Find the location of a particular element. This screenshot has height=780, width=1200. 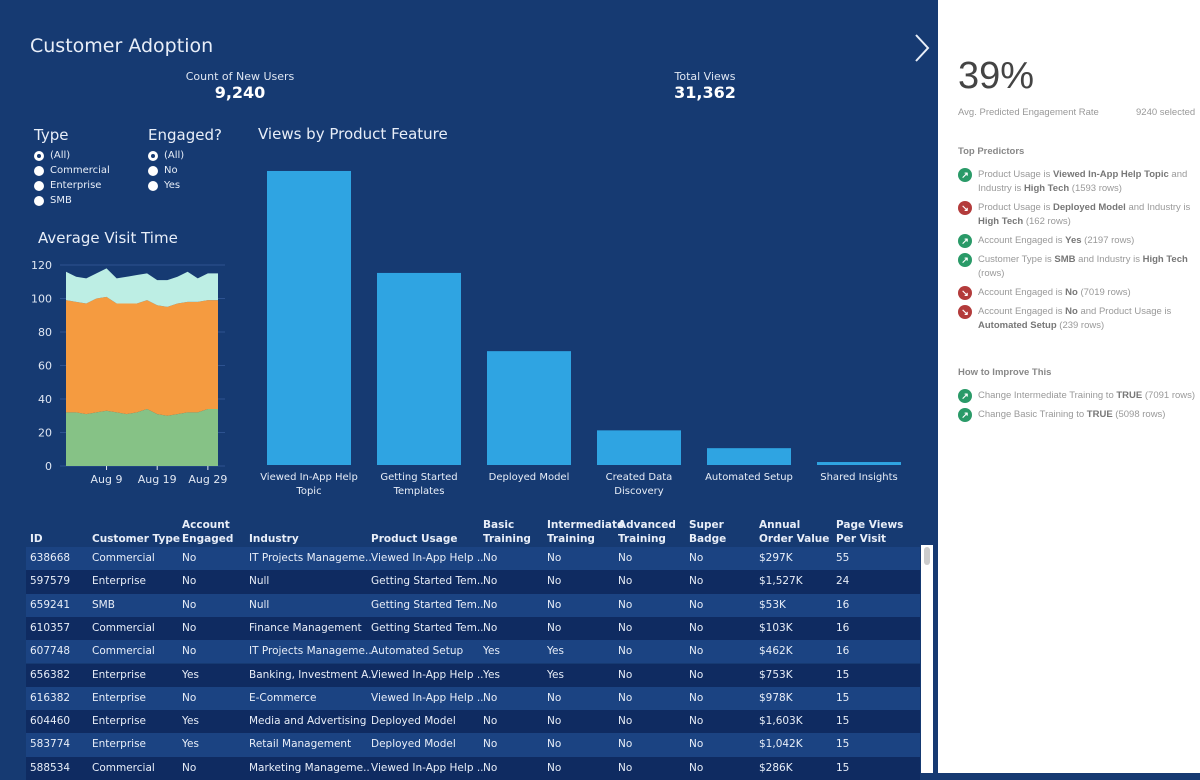

table-cell: Deployed Model is located at coordinates (413, 721).